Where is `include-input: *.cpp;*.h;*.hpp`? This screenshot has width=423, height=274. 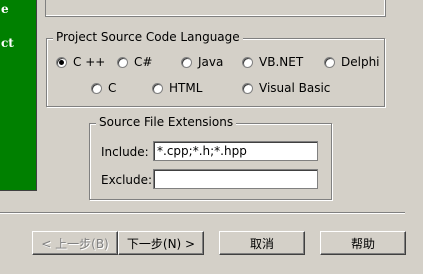
include-input: *.cpp;*.h;*.hpp is located at coordinates (235, 151).